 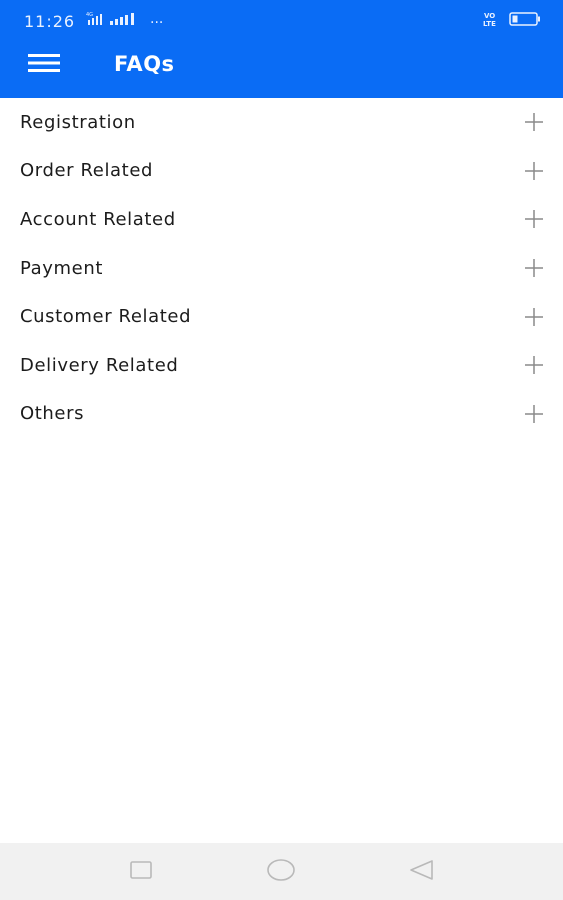 What do you see at coordinates (281, 122) in the screenshot?
I see `faq-item-registration: Registration` at bounding box center [281, 122].